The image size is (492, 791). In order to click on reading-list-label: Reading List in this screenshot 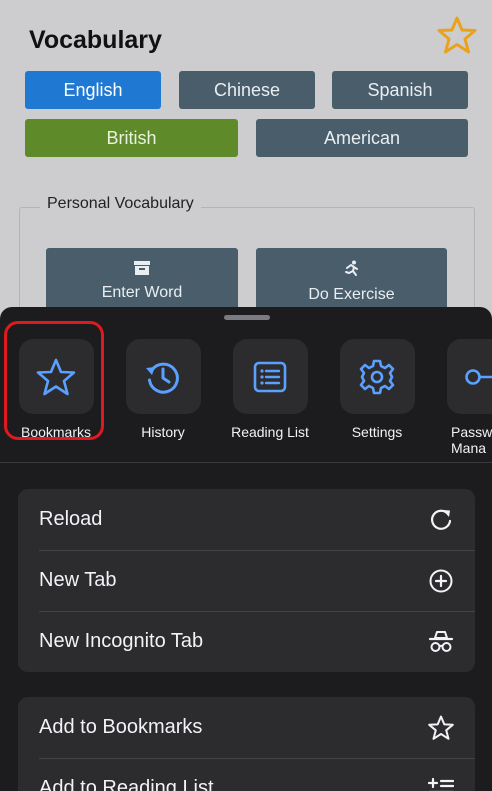, I will do `click(270, 432)`.